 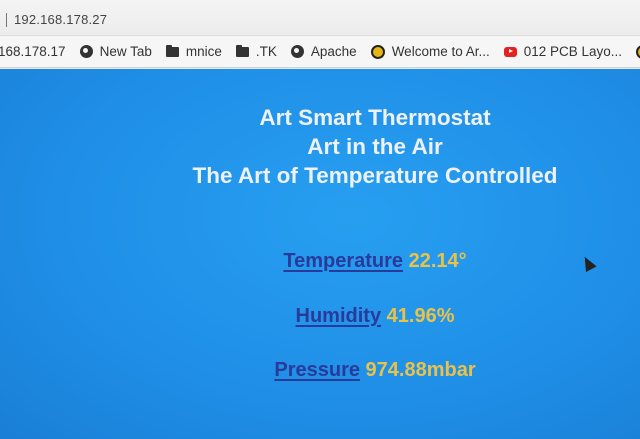 I want to click on bookmark-label: Apache, so click(x=333, y=51).